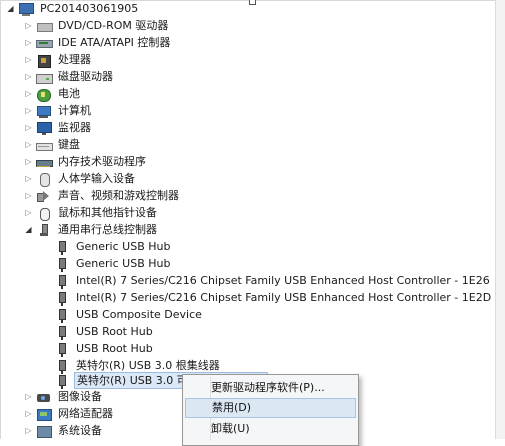 The width and height of the screenshot is (505, 446). I want to click on tree-item-label: 计算机, so click(74, 110).